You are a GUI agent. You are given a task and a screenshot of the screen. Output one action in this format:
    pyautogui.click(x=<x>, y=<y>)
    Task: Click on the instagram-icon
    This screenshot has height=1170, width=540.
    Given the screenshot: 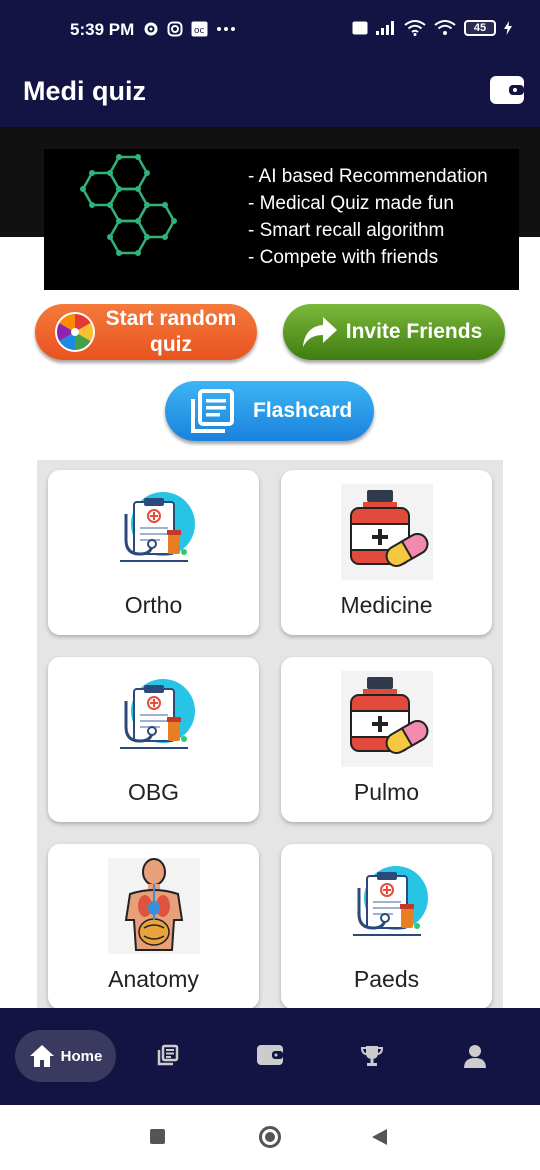 What is the action you would take?
    pyautogui.click(x=175, y=29)
    